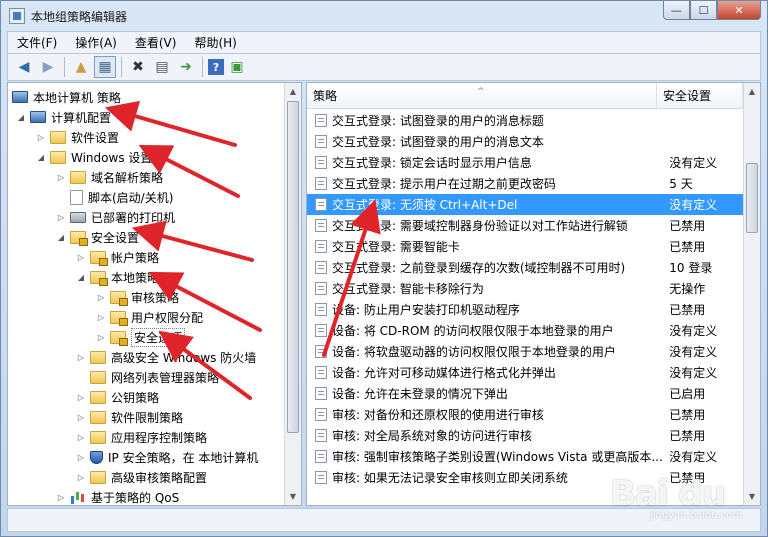  I want to click on minimize-button: —, so click(676, 10).